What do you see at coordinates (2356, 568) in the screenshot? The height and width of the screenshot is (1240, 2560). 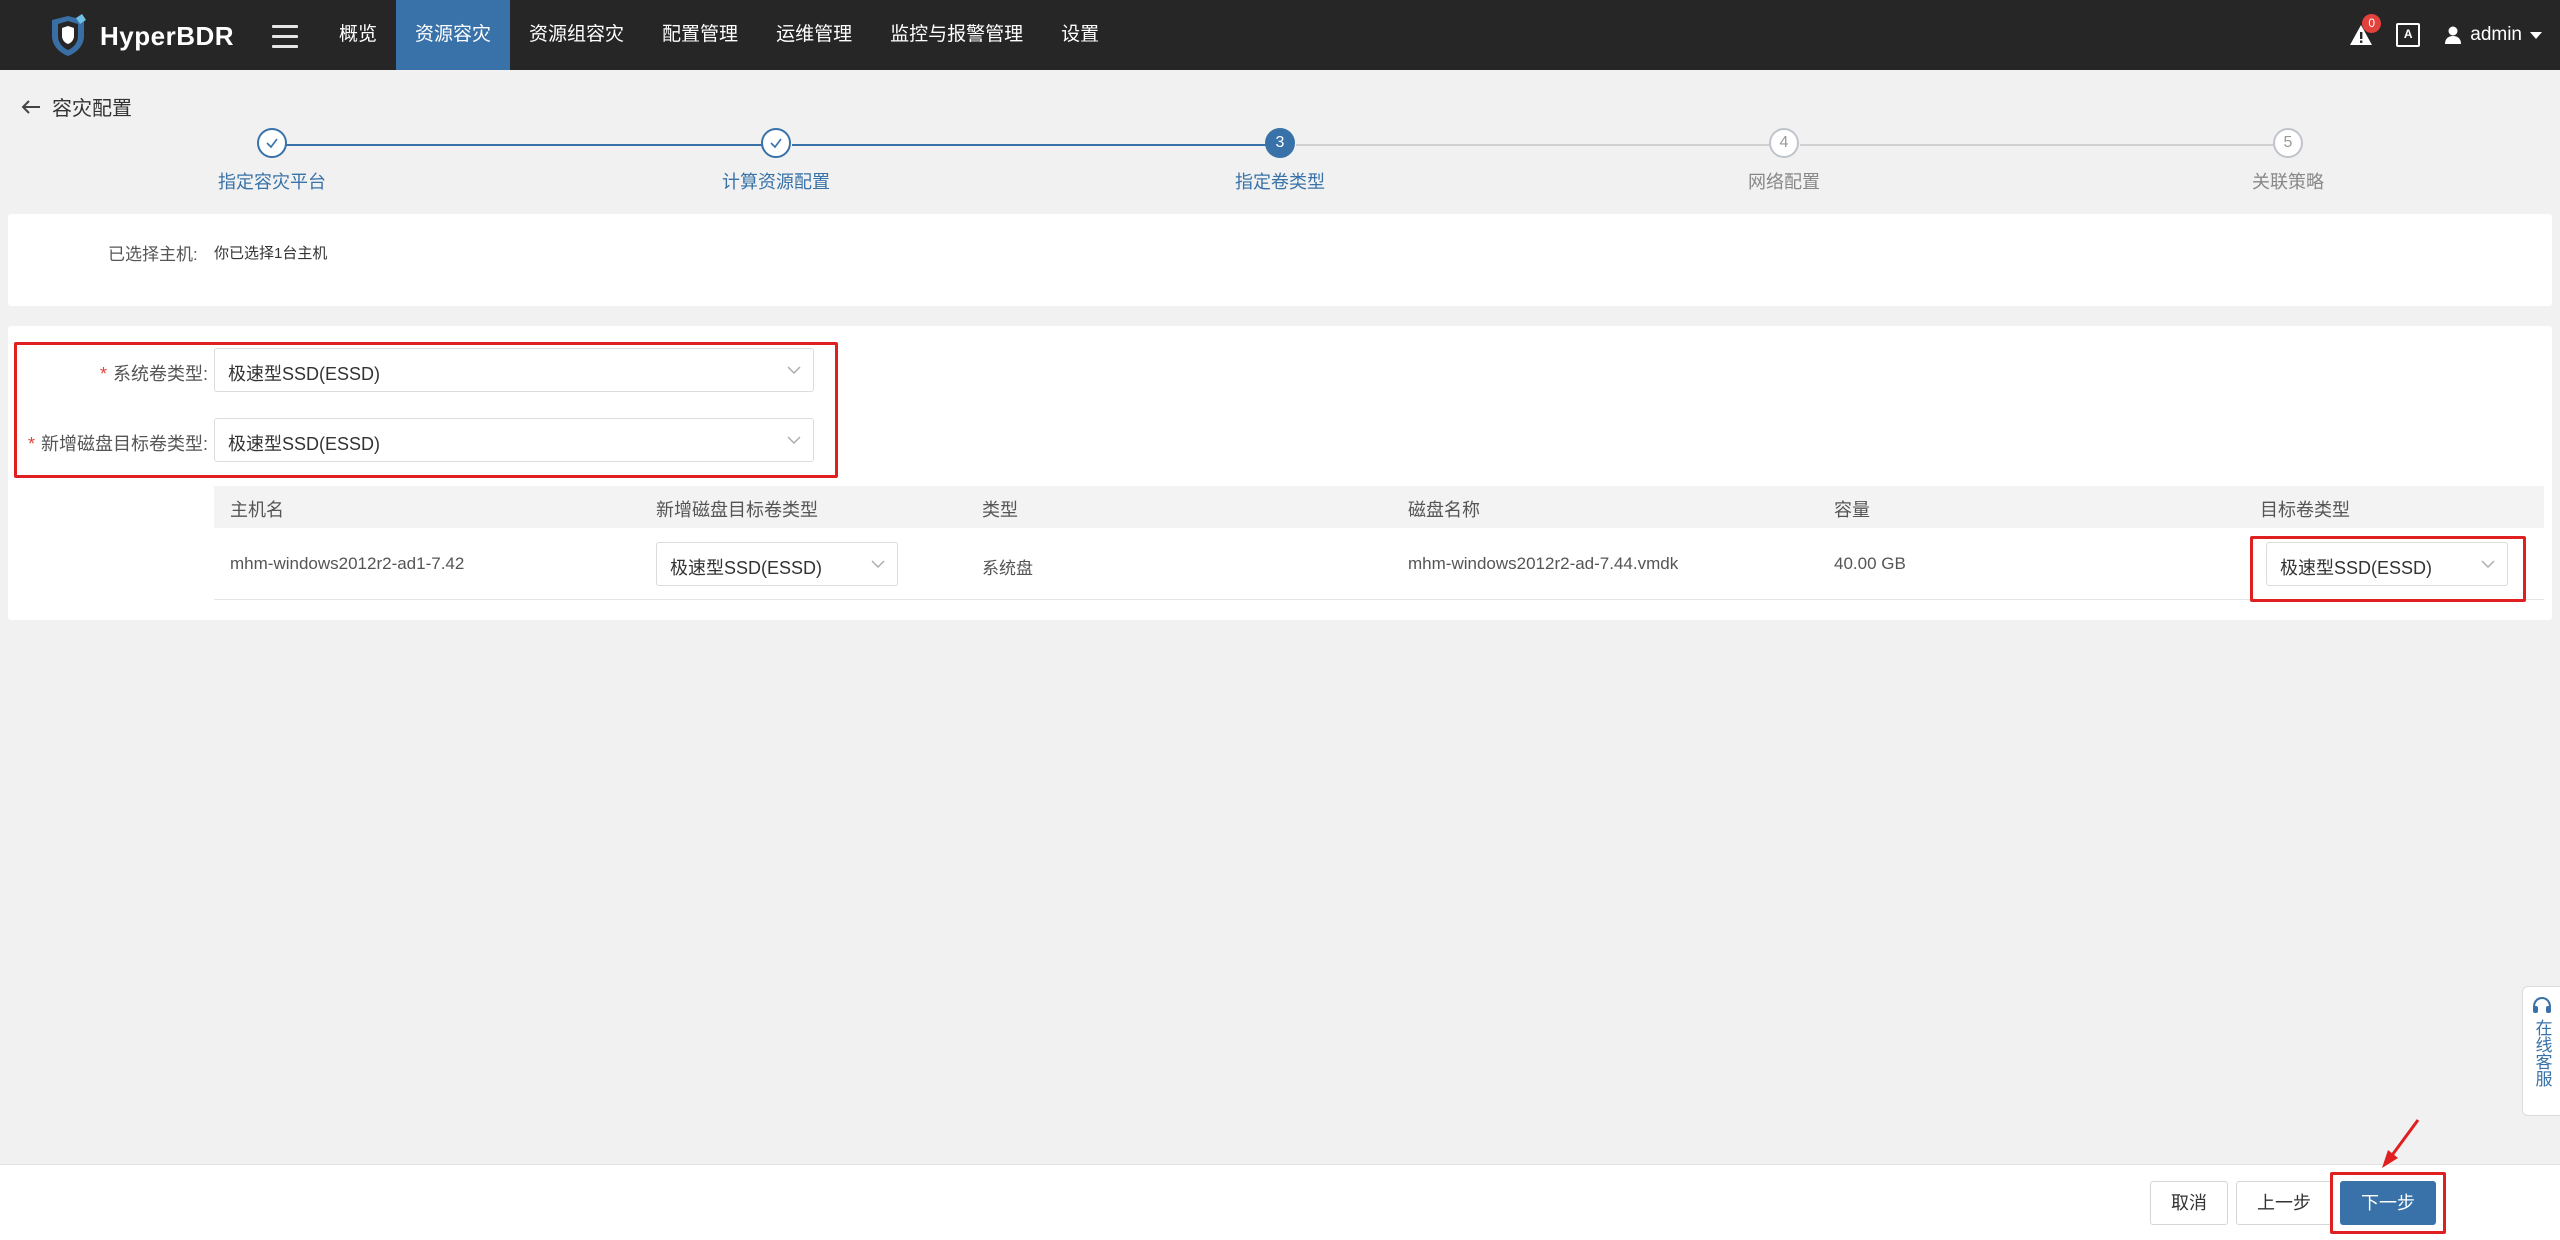 I see `row-target-volume-type-value: 极速型SSD(ESSD)` at bounding box center [2356, 568].